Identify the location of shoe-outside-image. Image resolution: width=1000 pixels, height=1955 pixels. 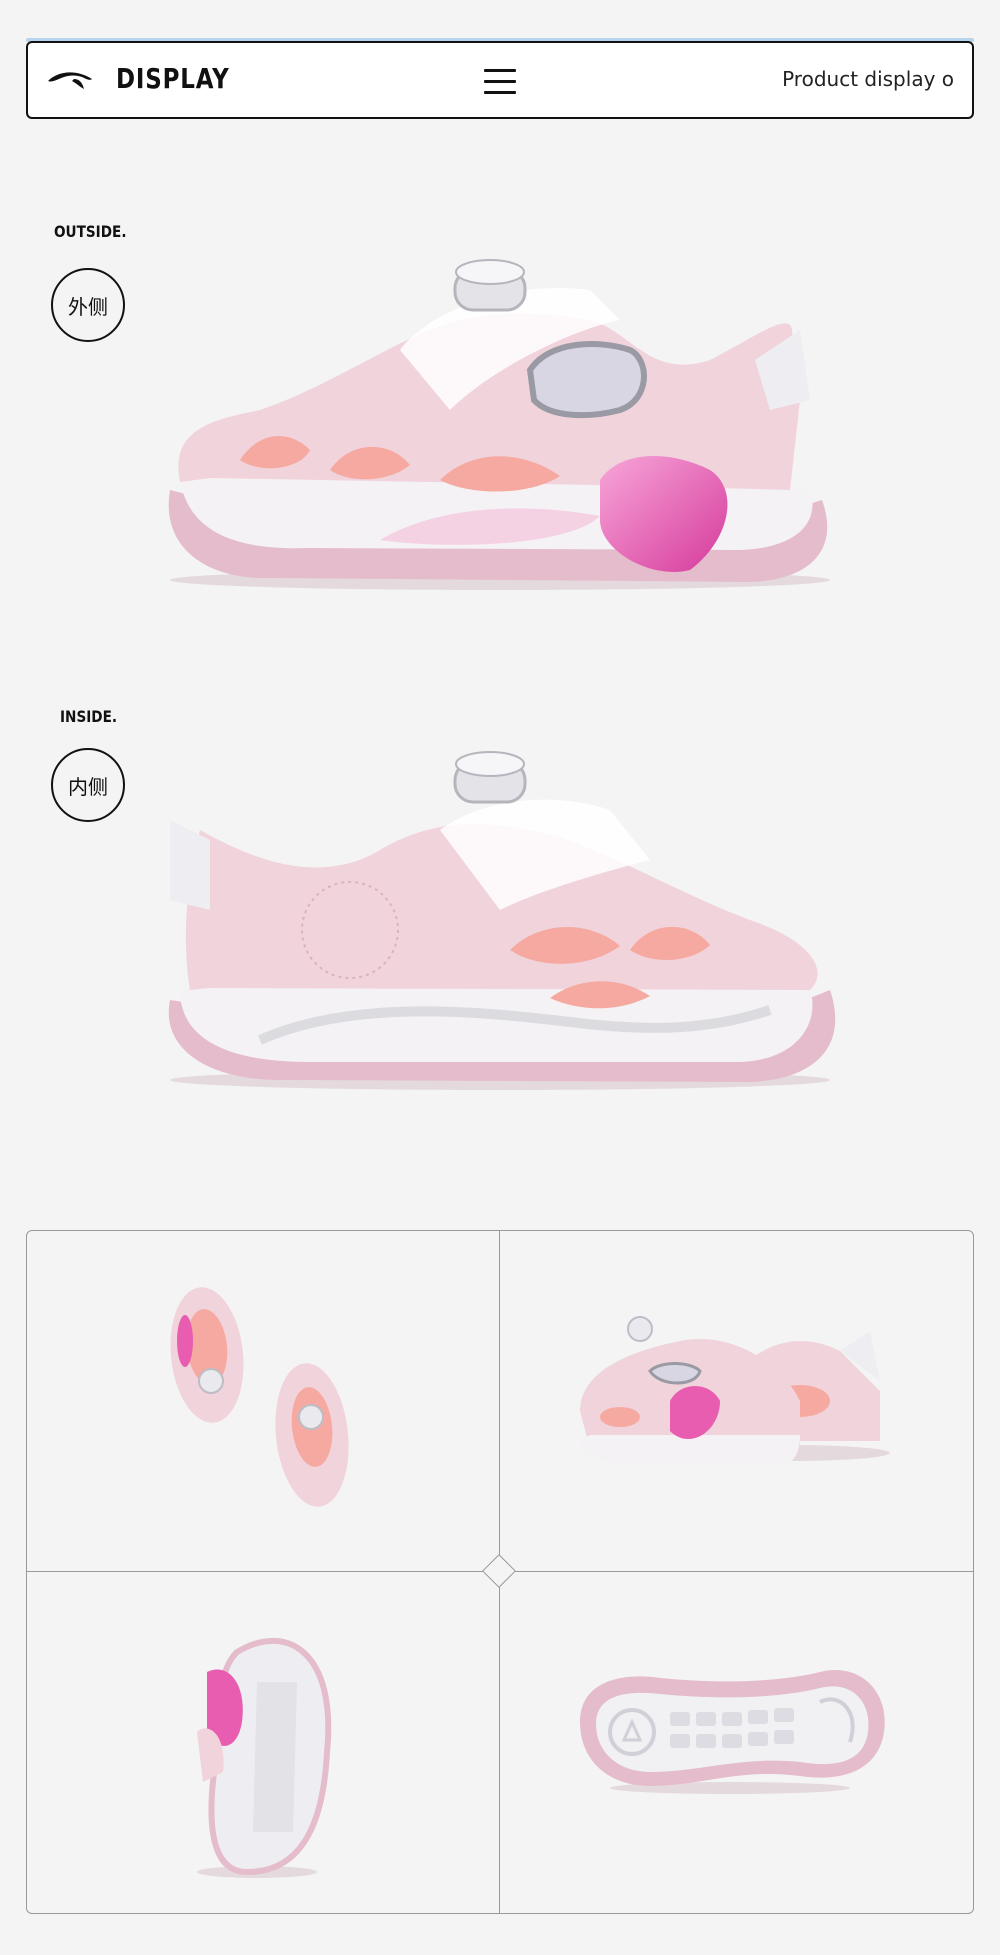
(499, 424).